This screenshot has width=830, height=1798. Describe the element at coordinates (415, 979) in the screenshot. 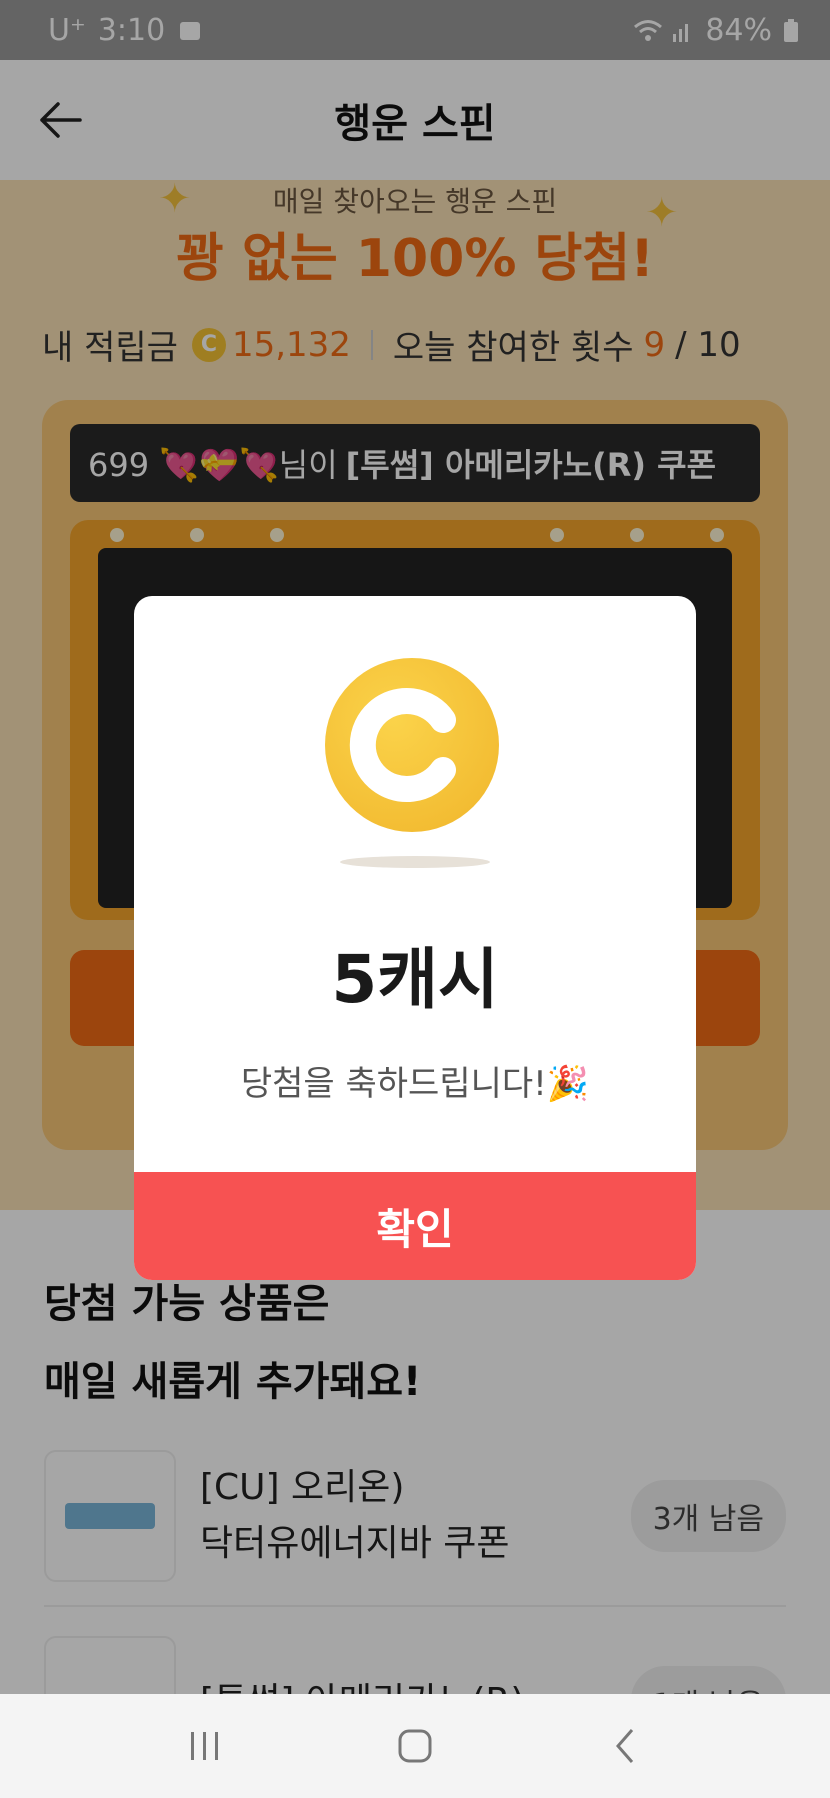

I see `prize-amount: 5캐시` at that location.